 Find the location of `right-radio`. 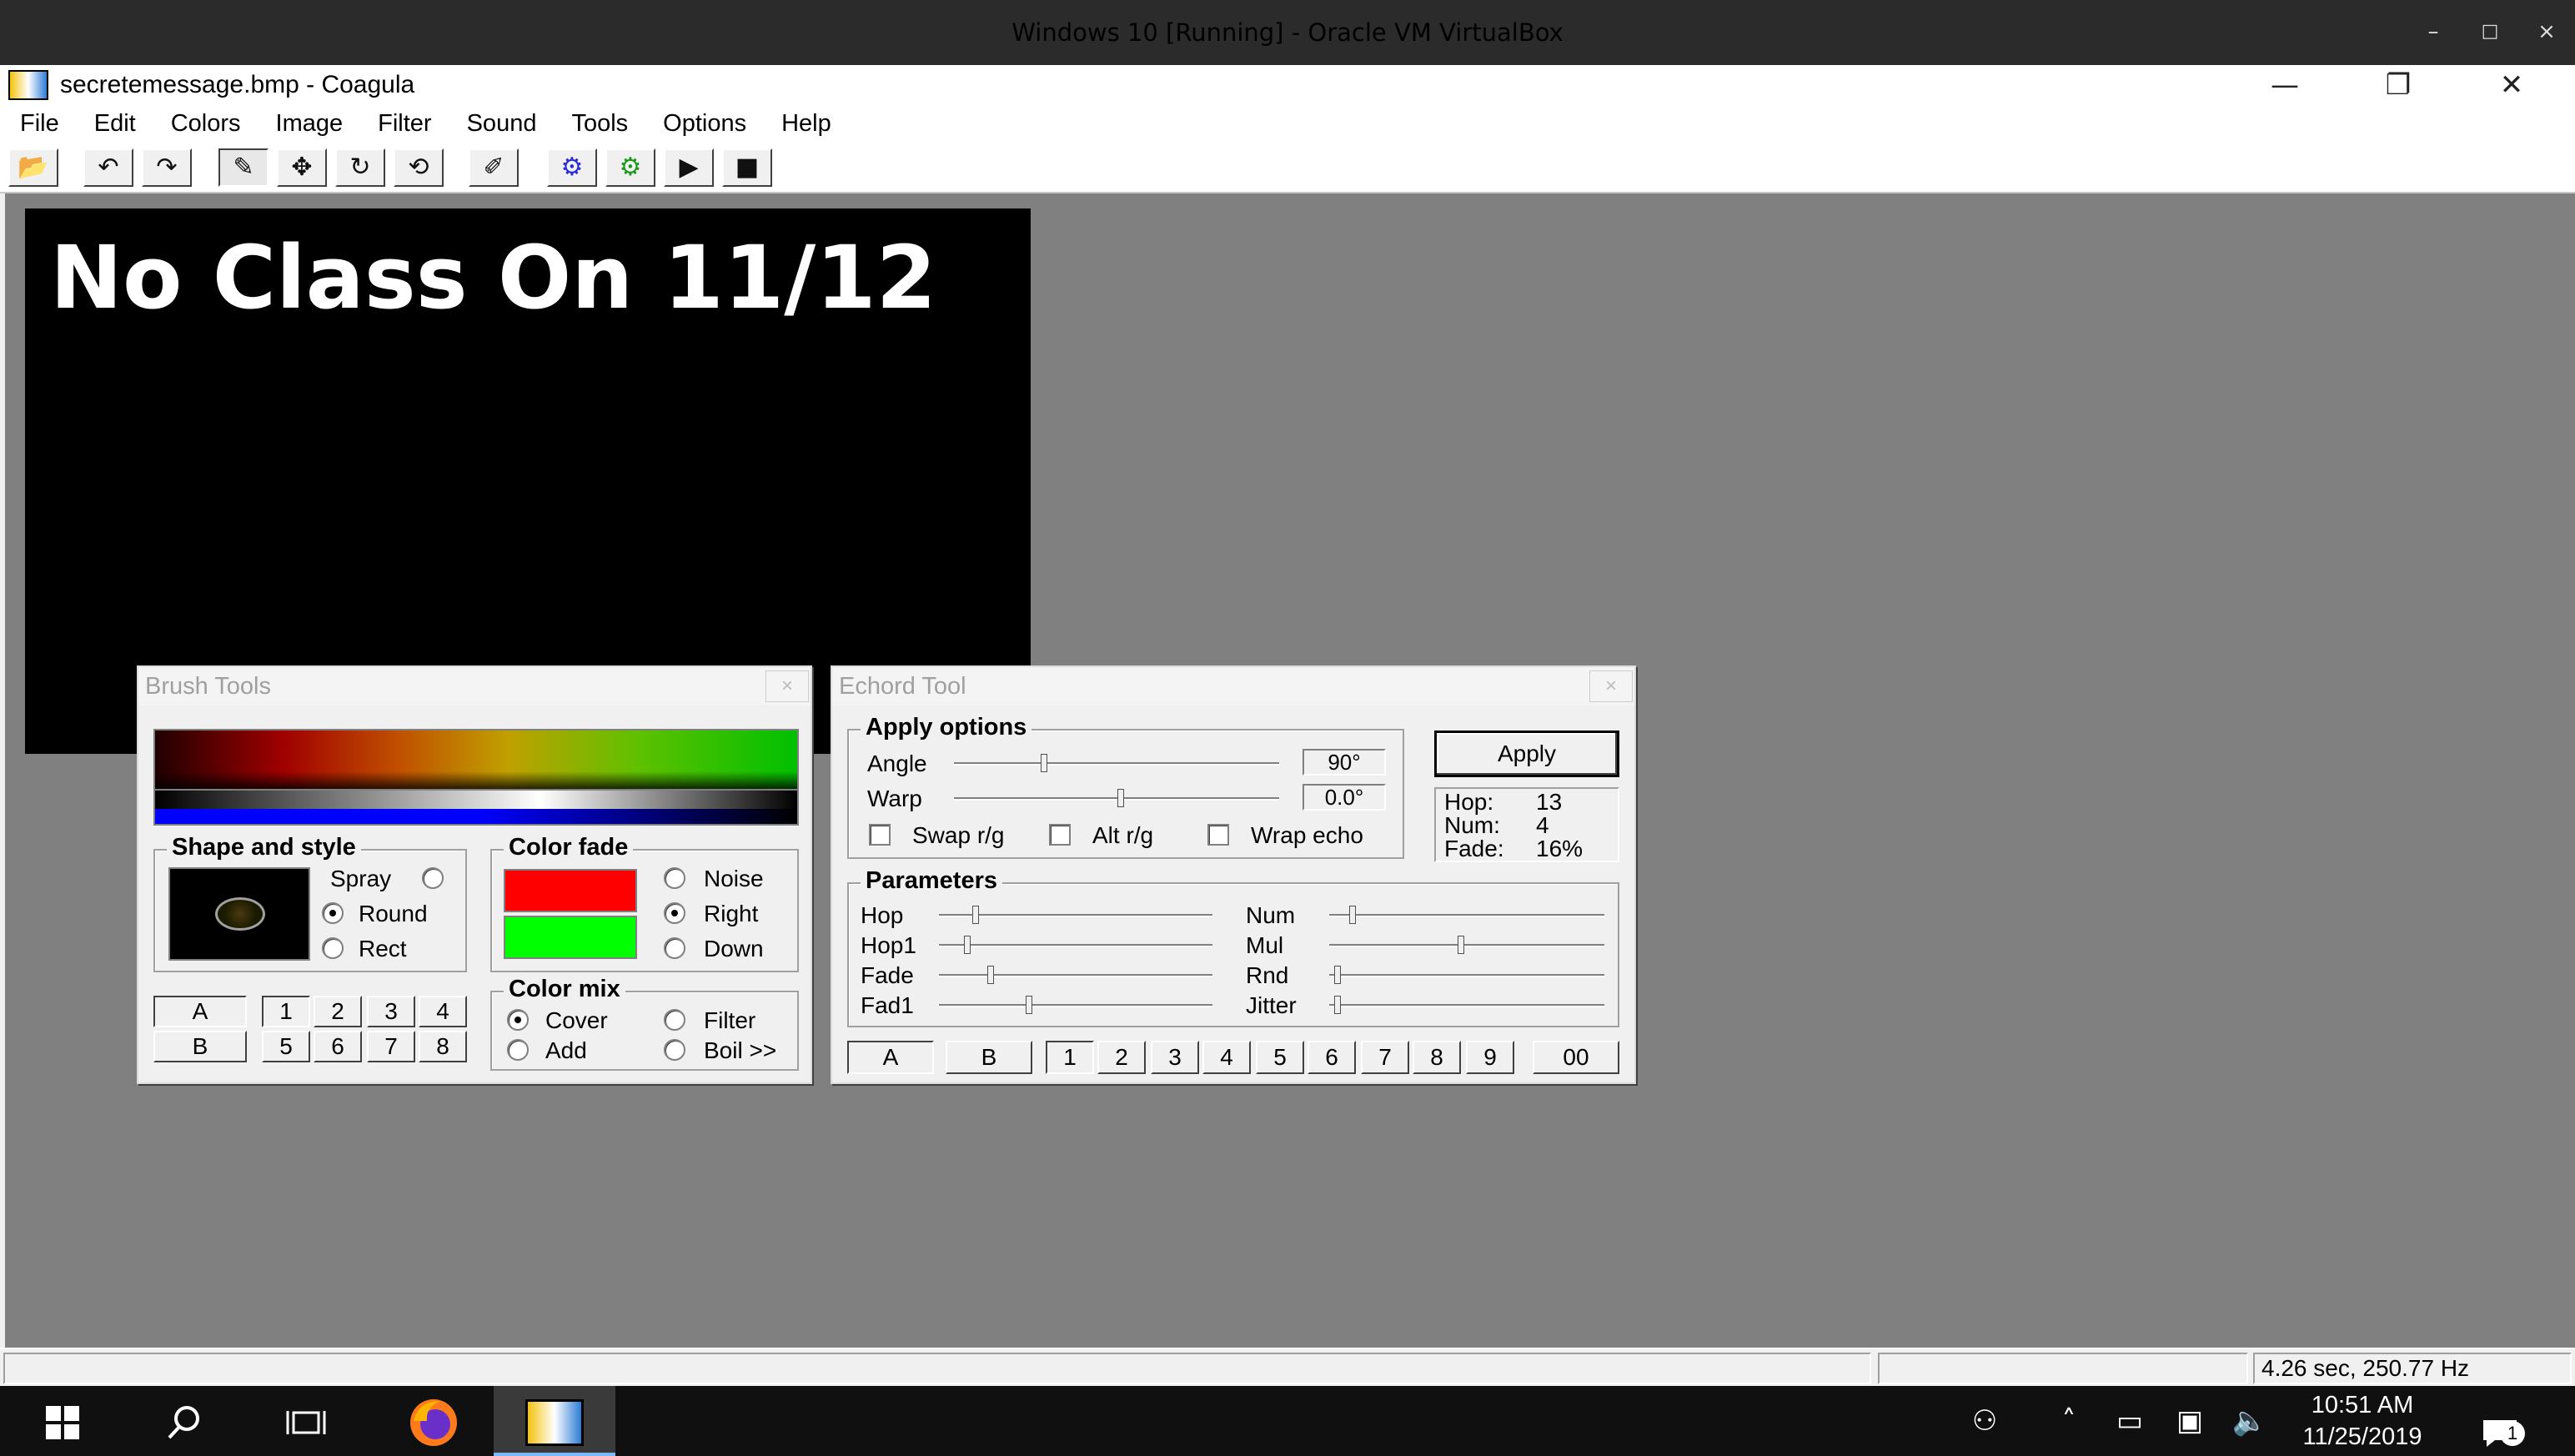

right-radio is located at coordinates (674, 913).